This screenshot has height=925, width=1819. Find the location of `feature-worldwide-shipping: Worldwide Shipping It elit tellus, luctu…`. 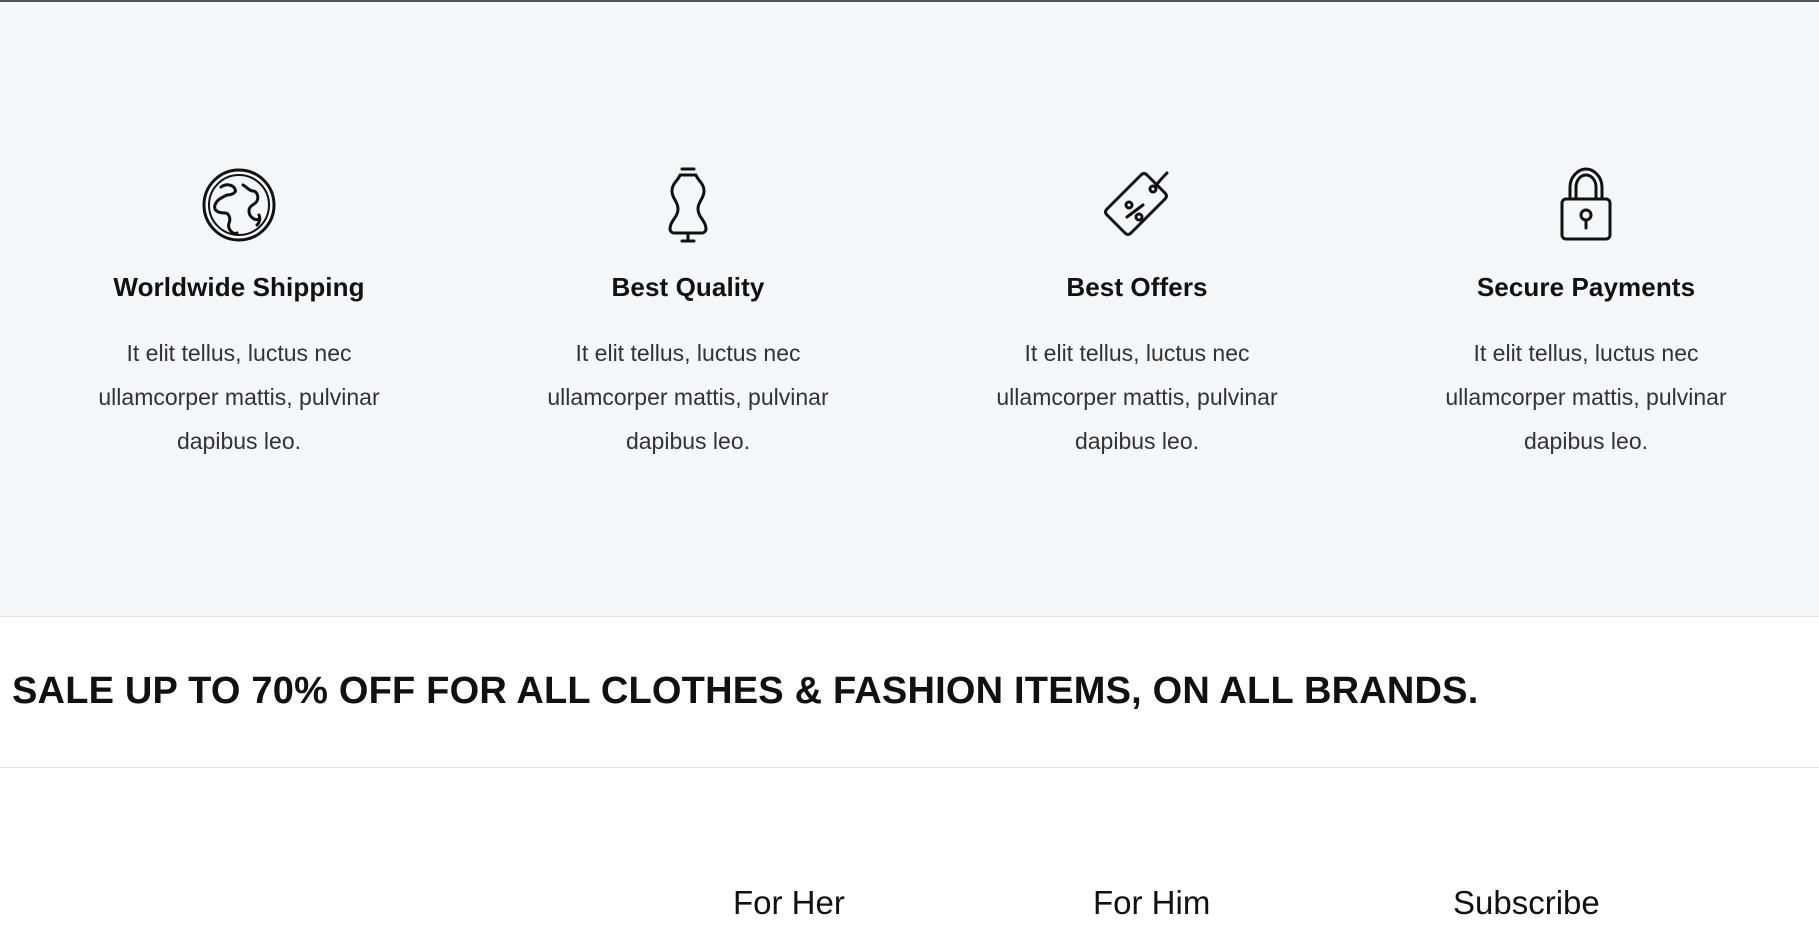

feature-worldwide-shipping: Worldwide Shipping It elit tellus, luctu… is located at coordinates (239, 314).